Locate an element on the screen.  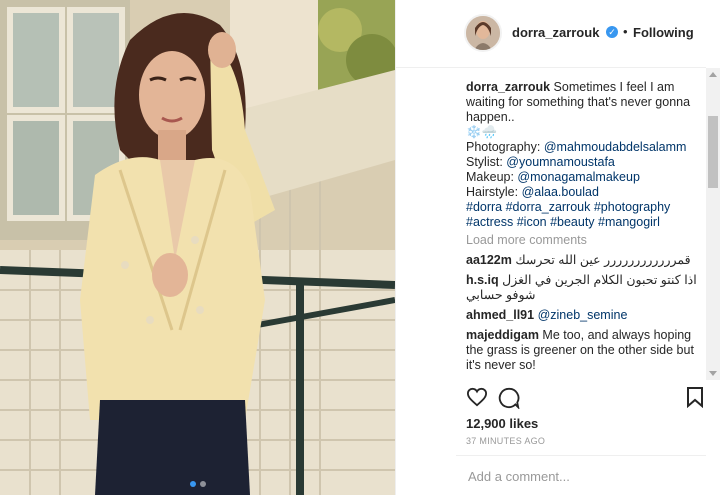
likes-count: 12,900 likes is located at coordinates (502, 423).